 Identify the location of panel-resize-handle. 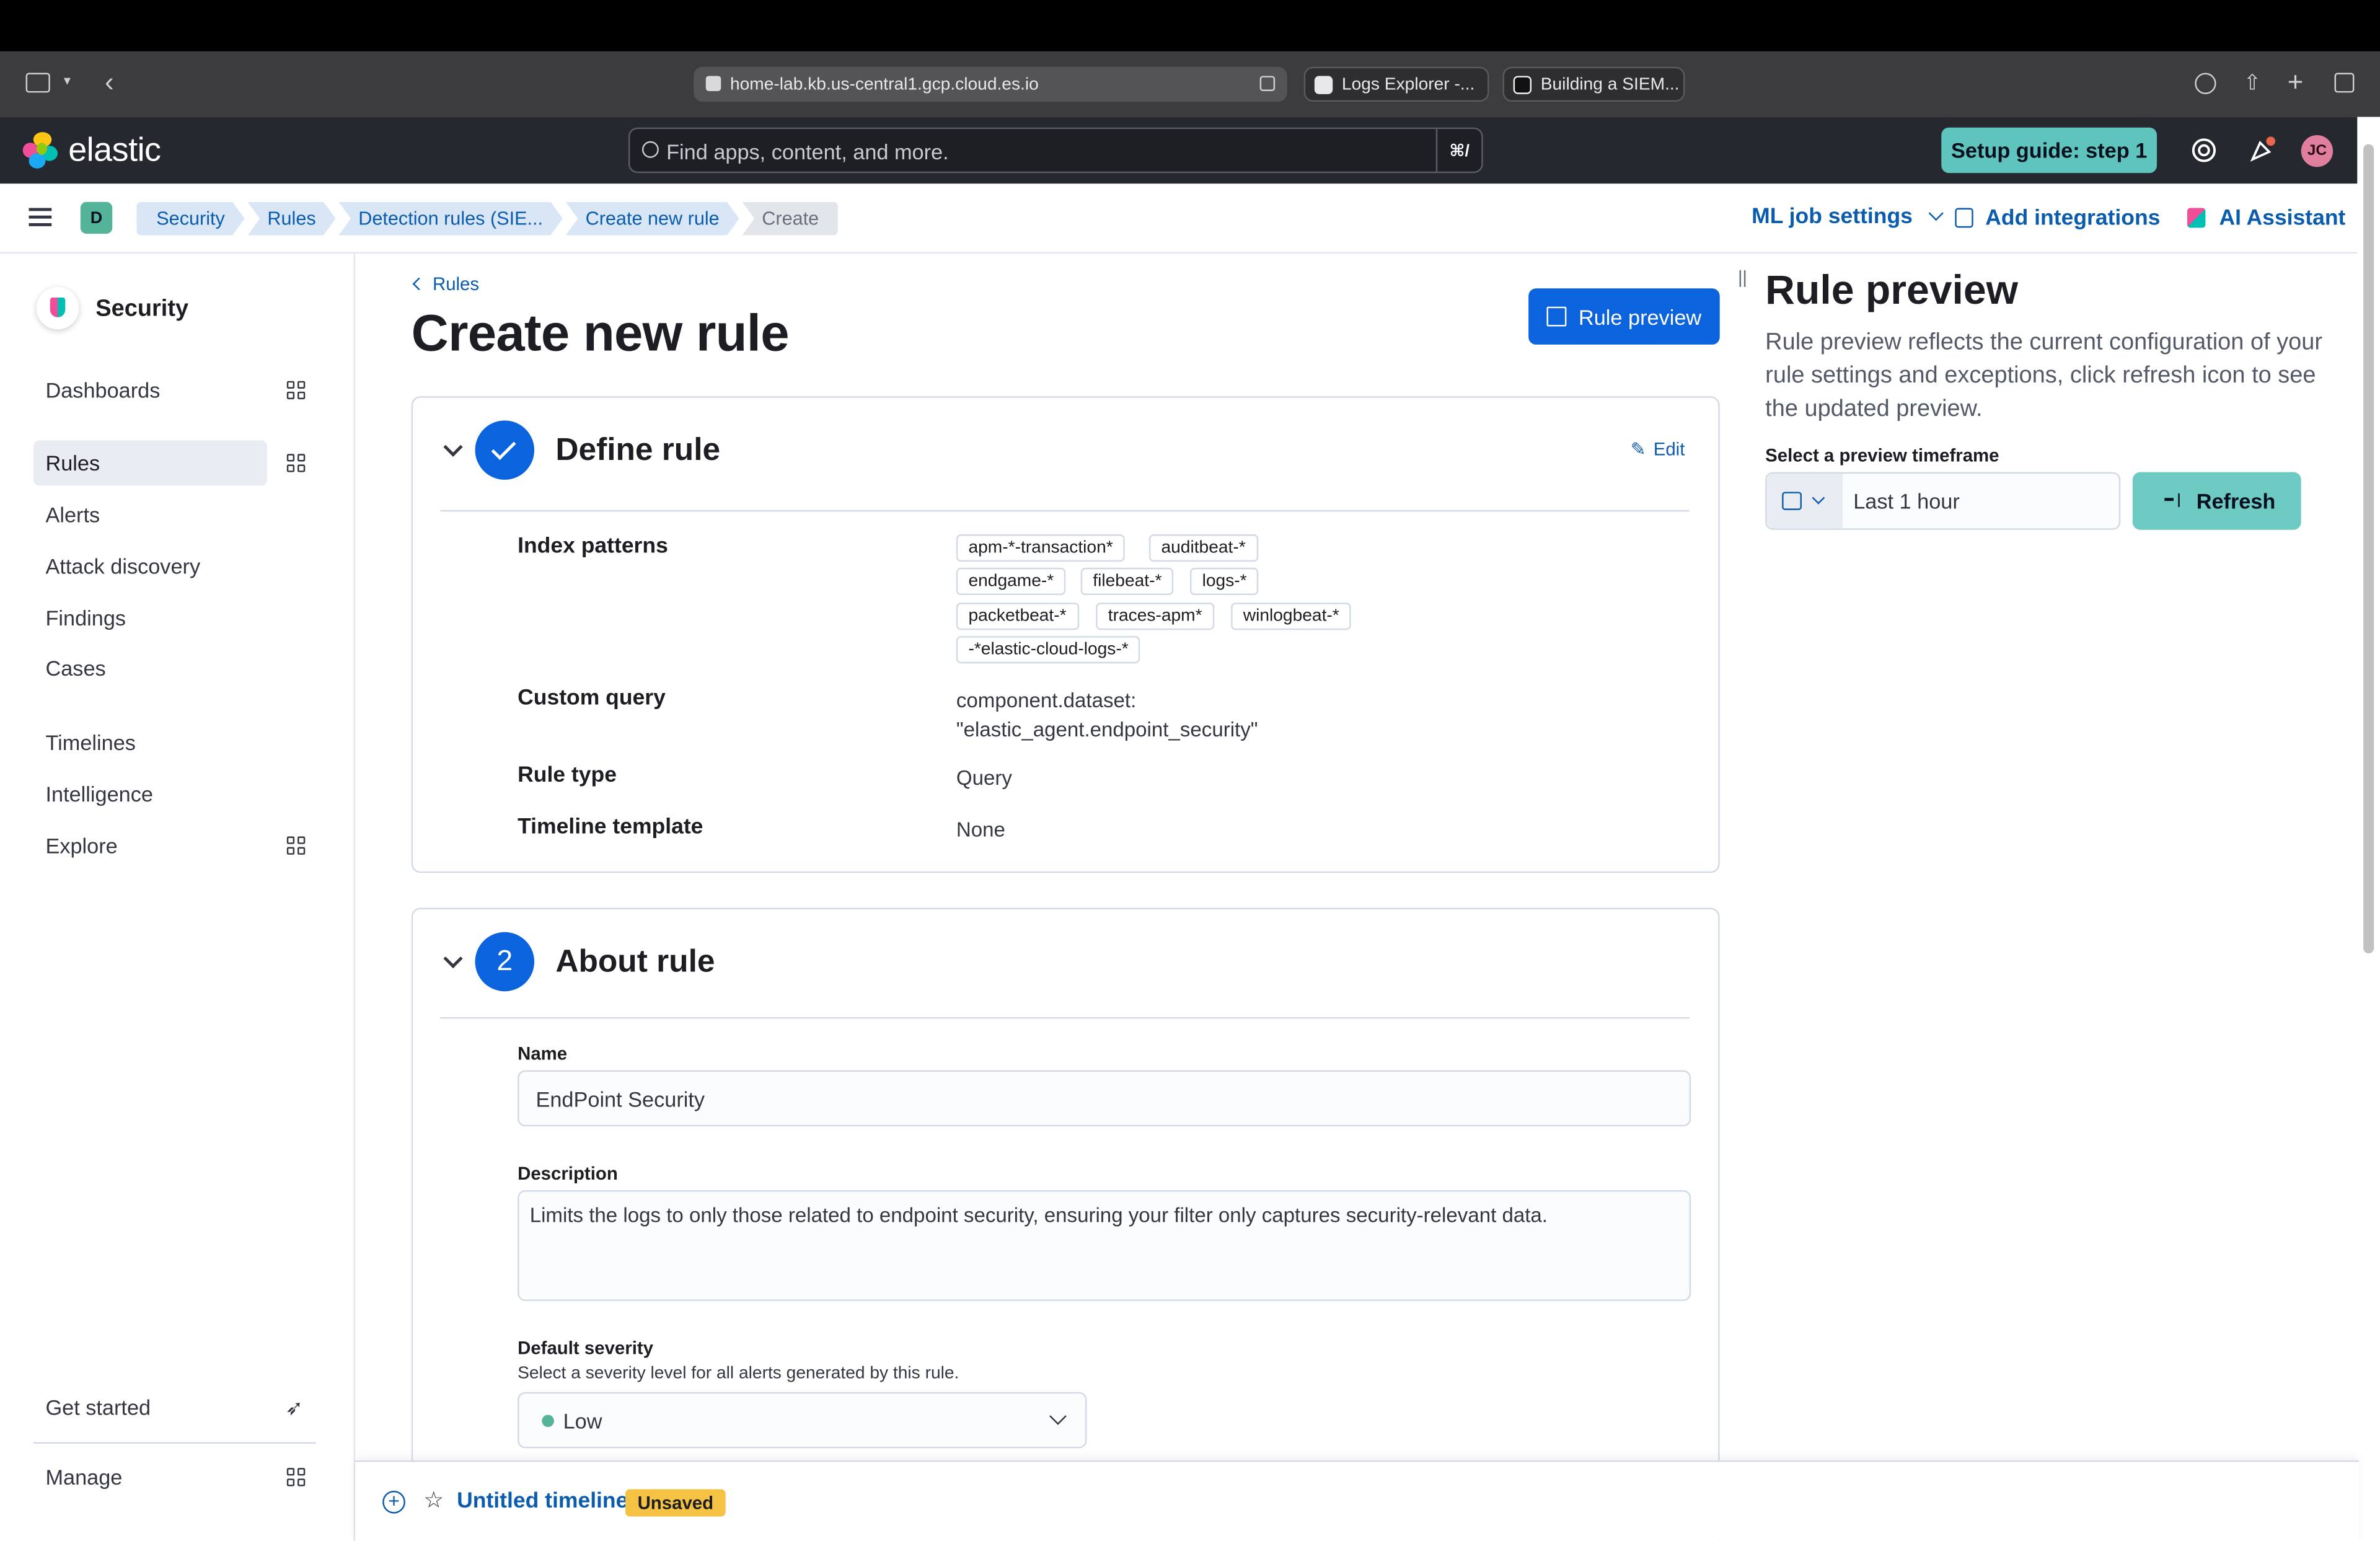
(1742, 278).